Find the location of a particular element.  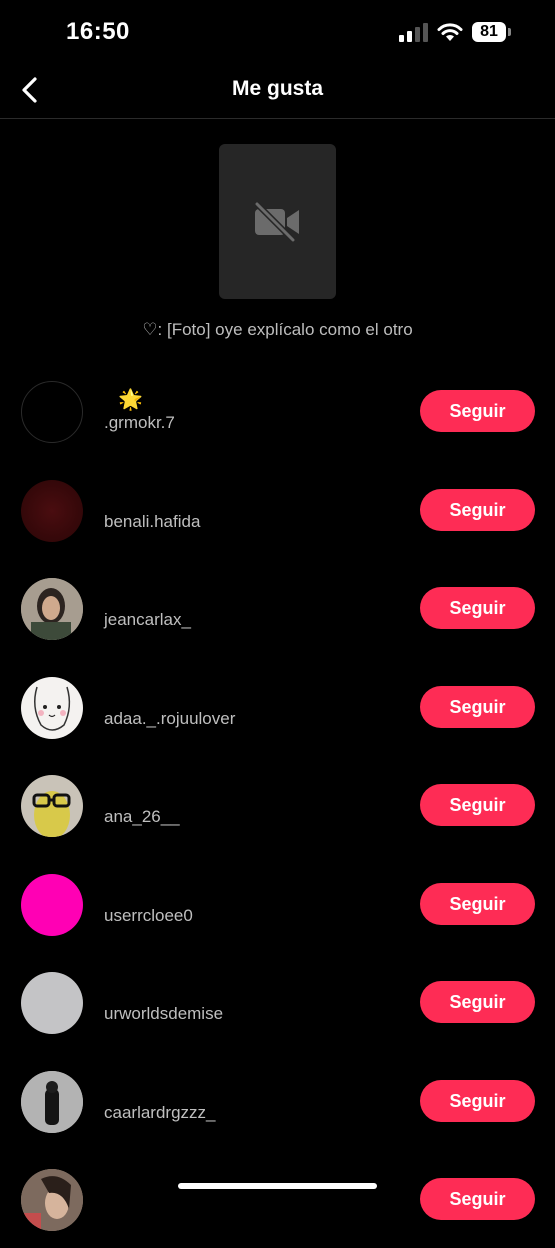

video-off-icon is located at coordinates (276, 222).